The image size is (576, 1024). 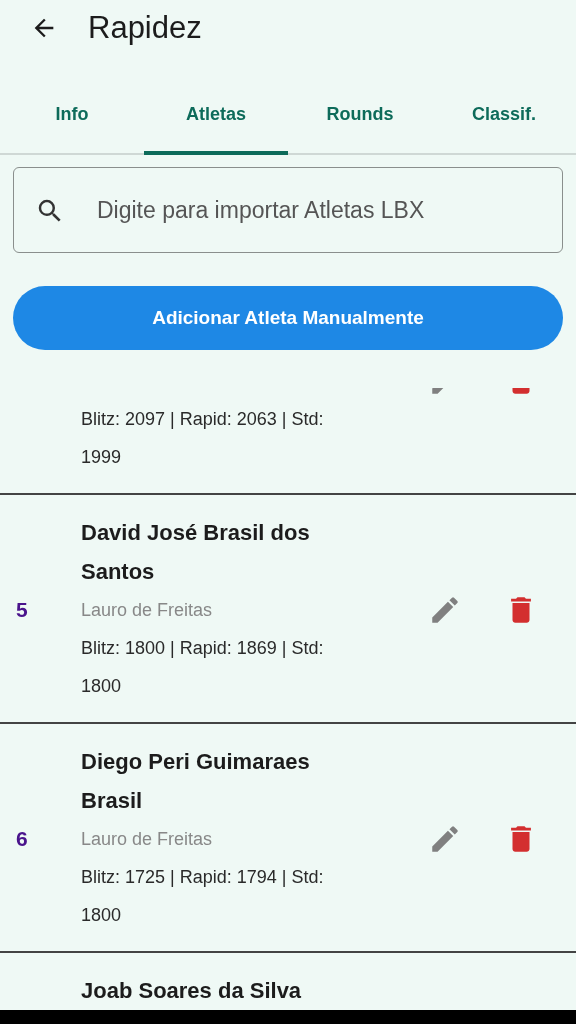 I want to click on add-athlete-button: Adicionar Atleta Manualmente, so click(x=288, y=318).